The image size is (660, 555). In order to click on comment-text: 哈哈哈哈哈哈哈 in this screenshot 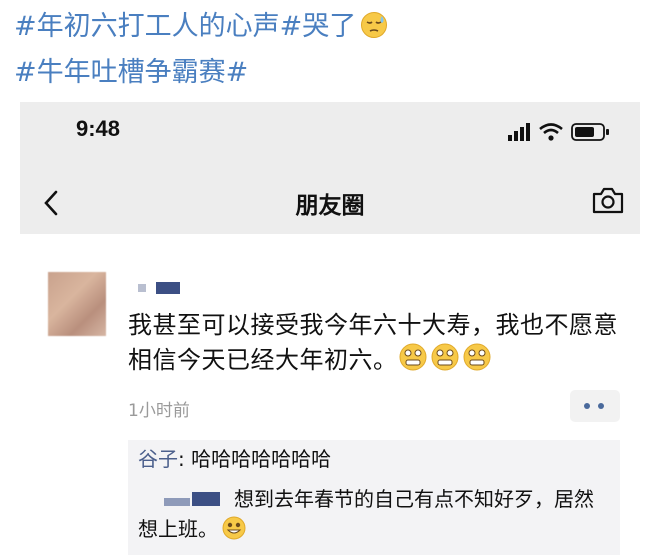, I will do `click(261, 459)`.